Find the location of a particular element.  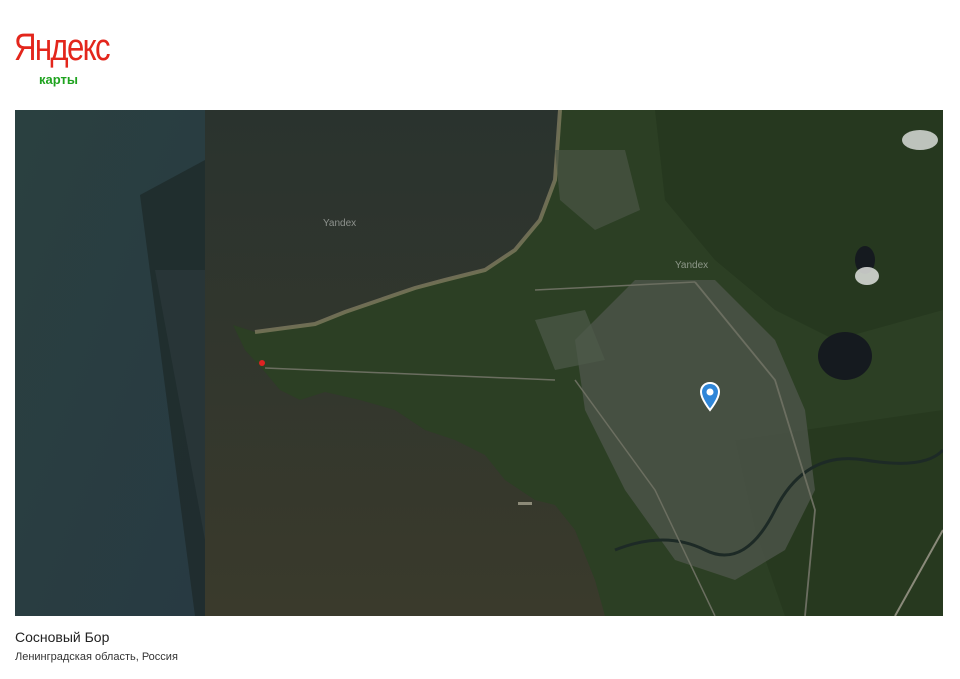

logo-subtitle: карты is located at coordinates (58, 79).